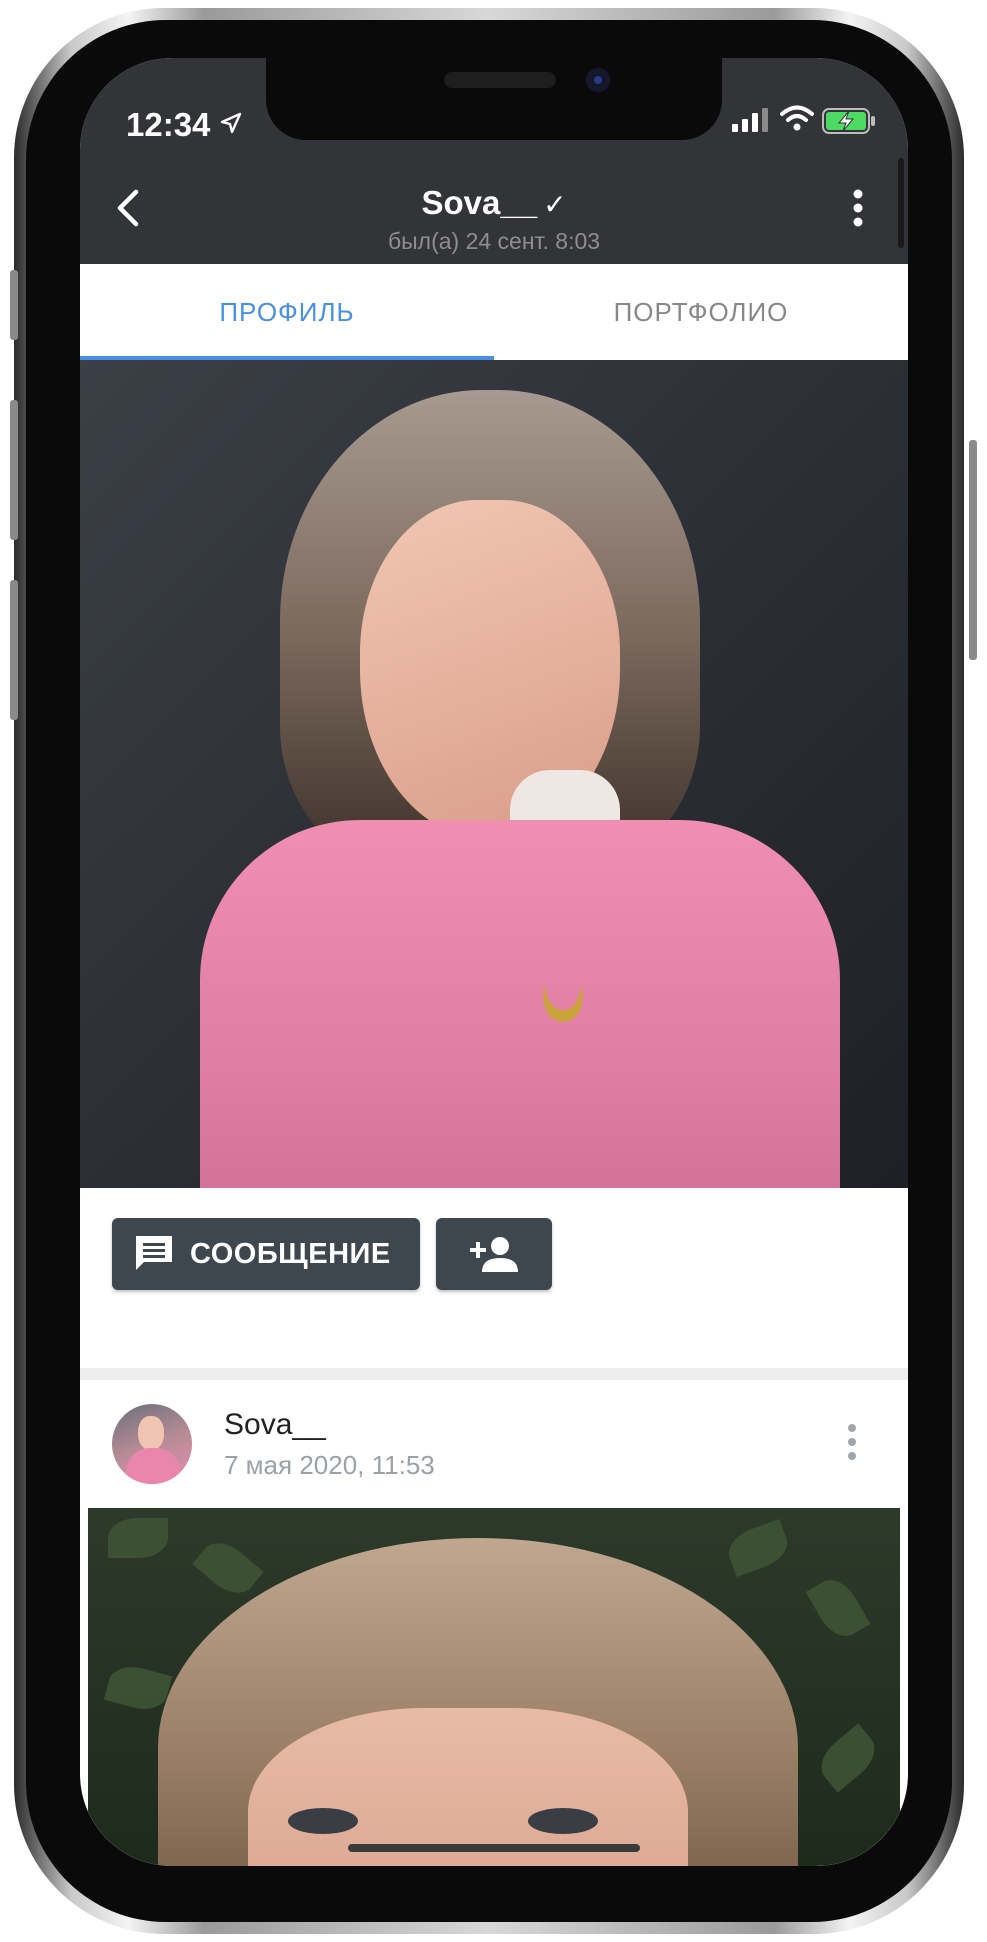  What do you see at coordinates (329, 1465) in the screenshot?
I see `post-date: 7 мая 2020, 11:53` at bounding box center [329, 1465].